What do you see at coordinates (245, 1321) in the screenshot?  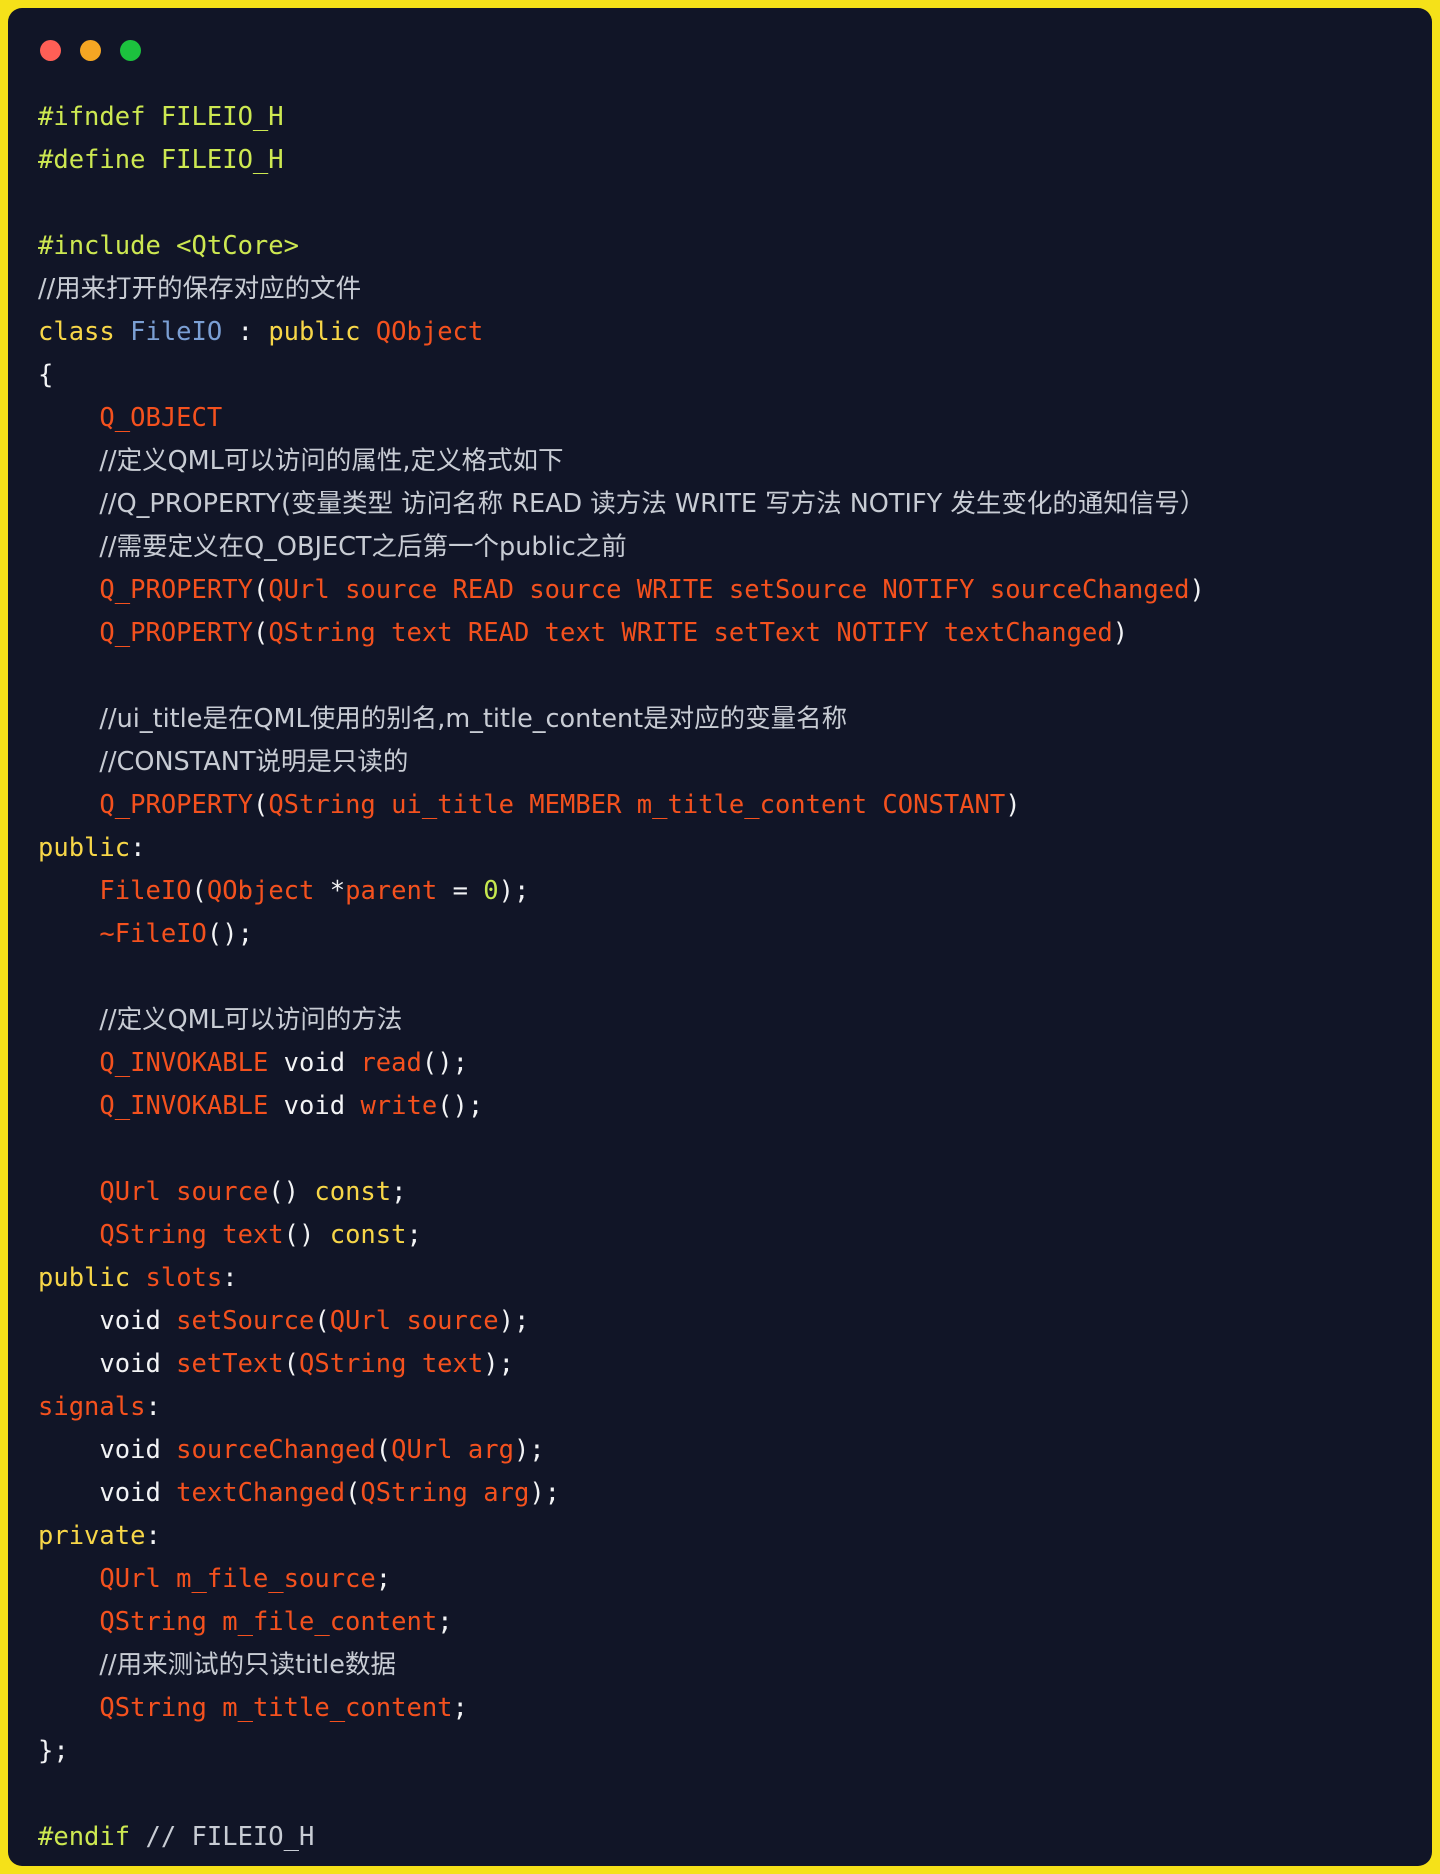 I see `code-token: setSource` at bounding box center [245, 1321].